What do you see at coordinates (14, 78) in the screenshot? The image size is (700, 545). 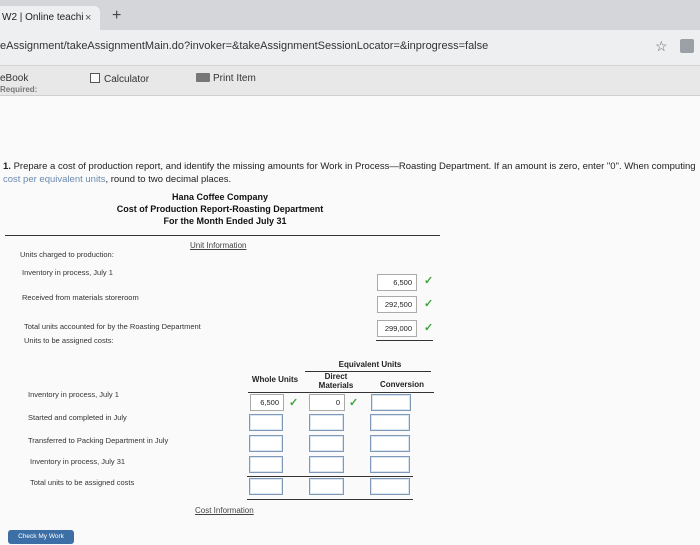 I see `ebook-button: eBook` at bounding box center [14, 78].